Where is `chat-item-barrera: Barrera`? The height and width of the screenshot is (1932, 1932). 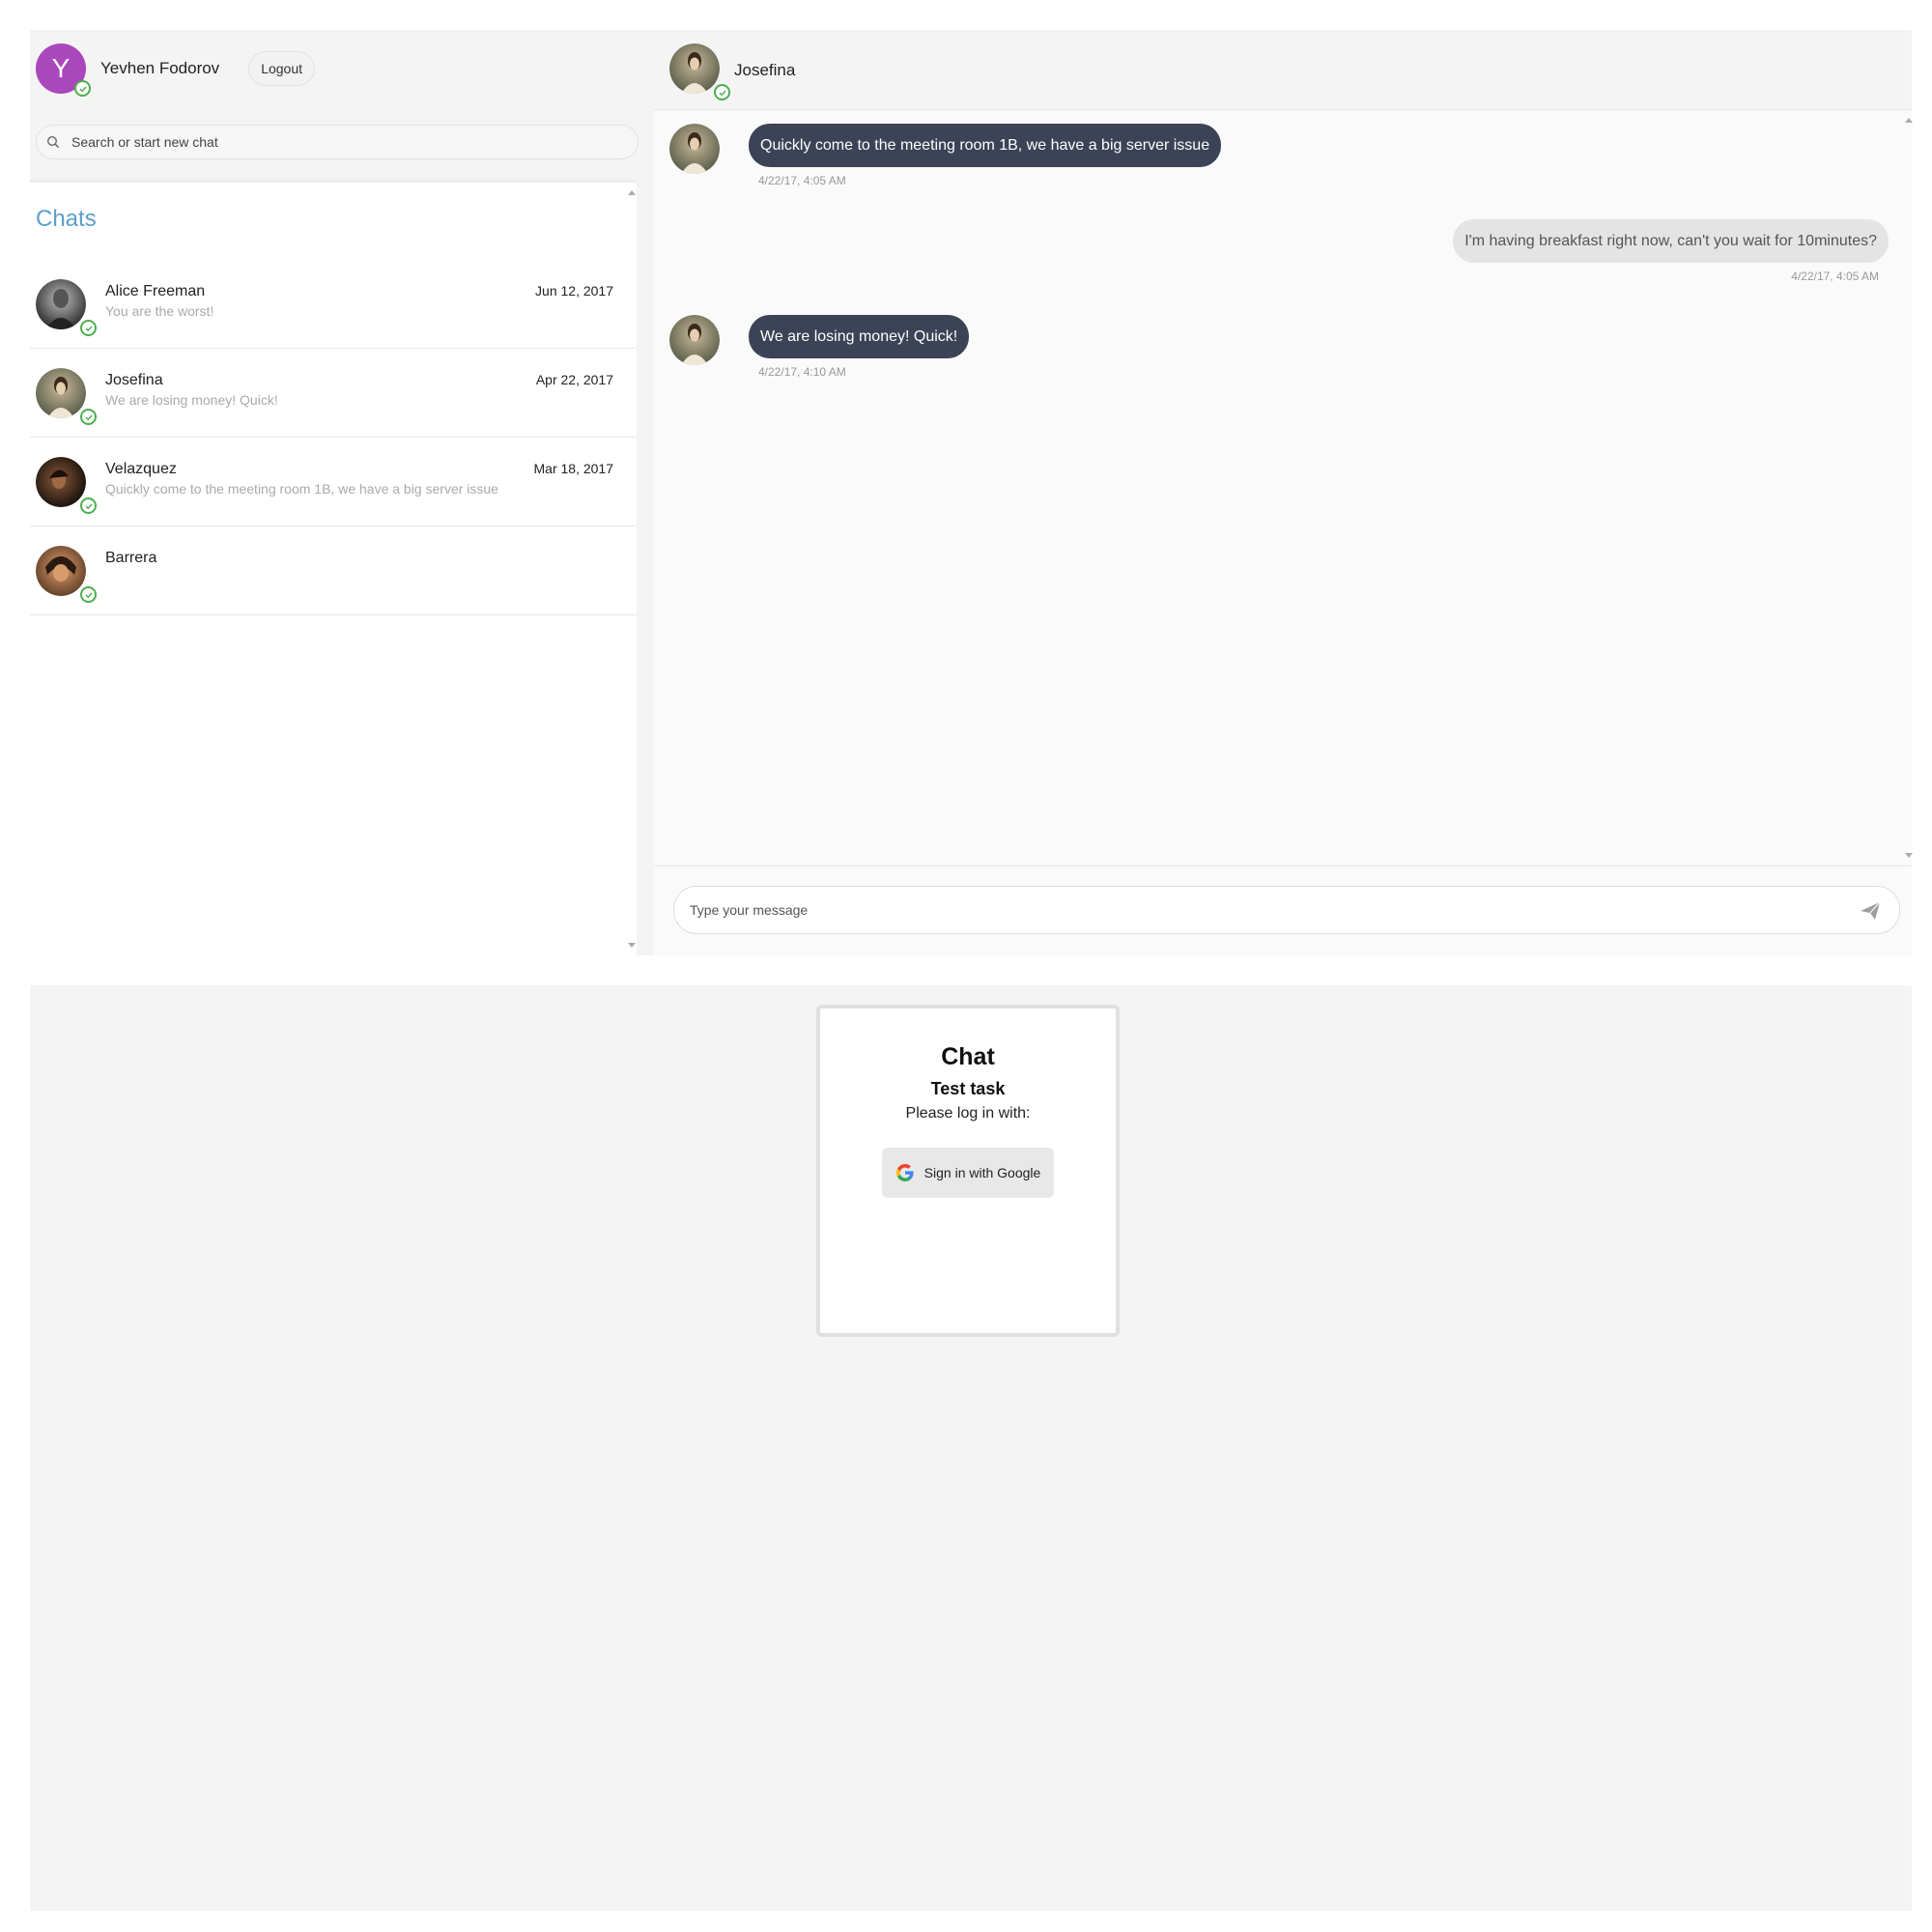 chat-item-barrera: Barrera is located at coordinates (333, 570).